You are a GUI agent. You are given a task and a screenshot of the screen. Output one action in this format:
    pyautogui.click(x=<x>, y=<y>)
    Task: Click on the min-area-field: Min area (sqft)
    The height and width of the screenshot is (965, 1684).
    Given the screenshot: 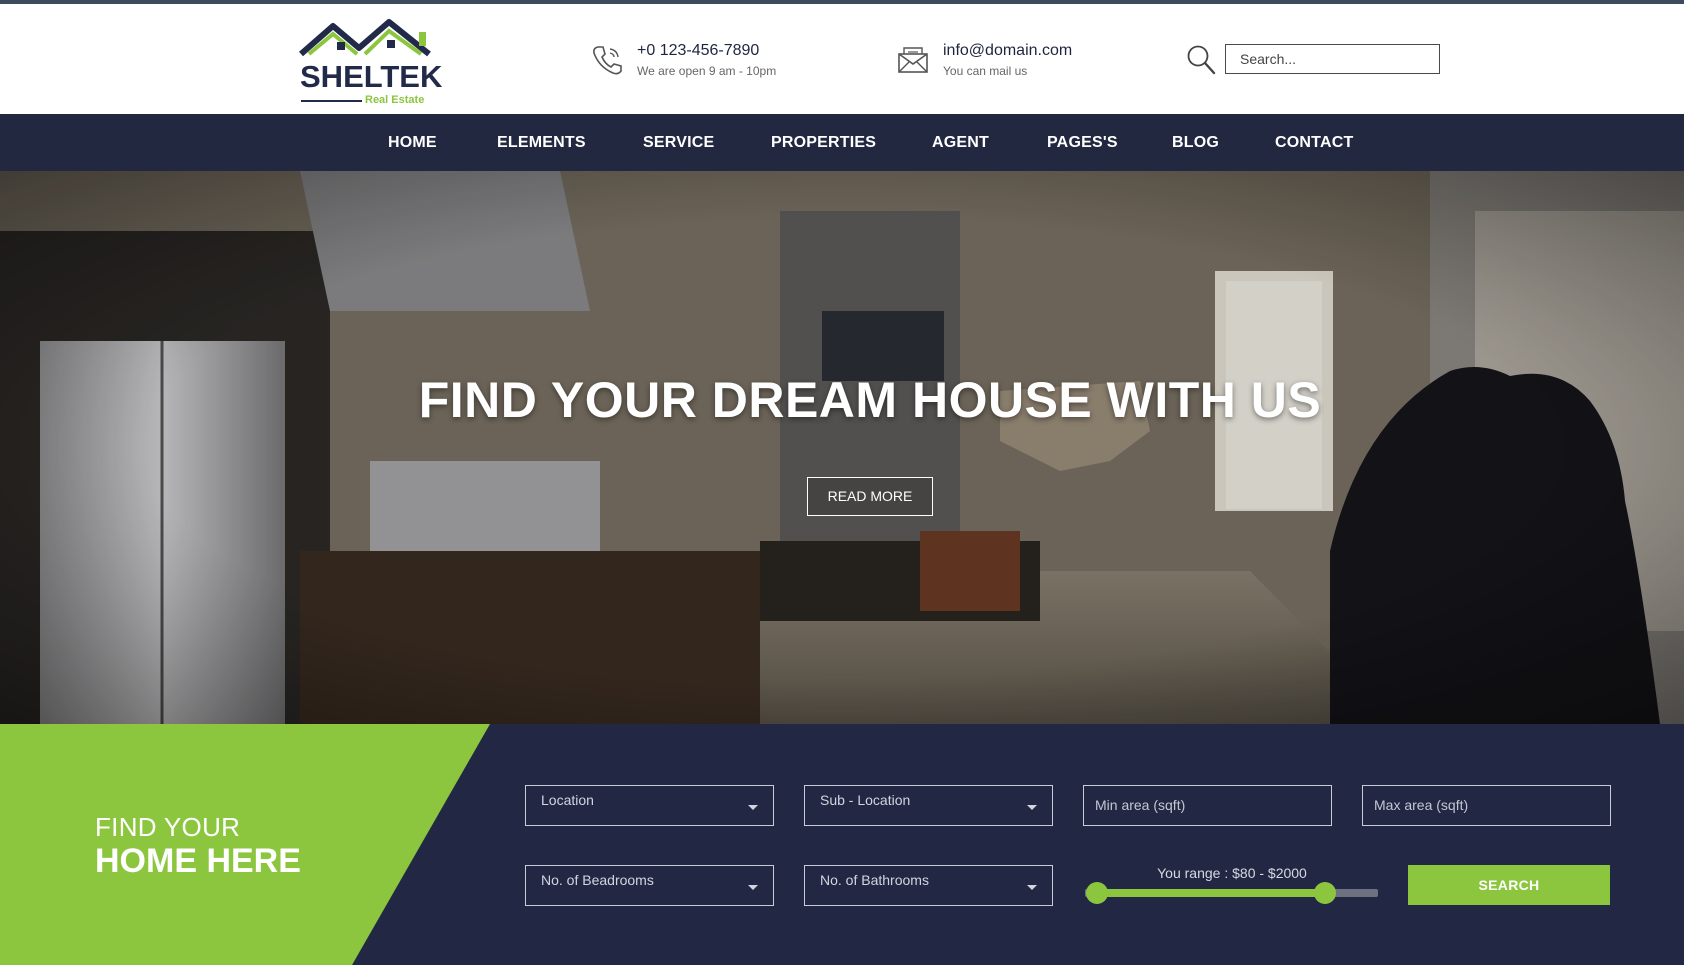 What is the action you would take?
    pyautogui.click(x=1207, y=805)
    